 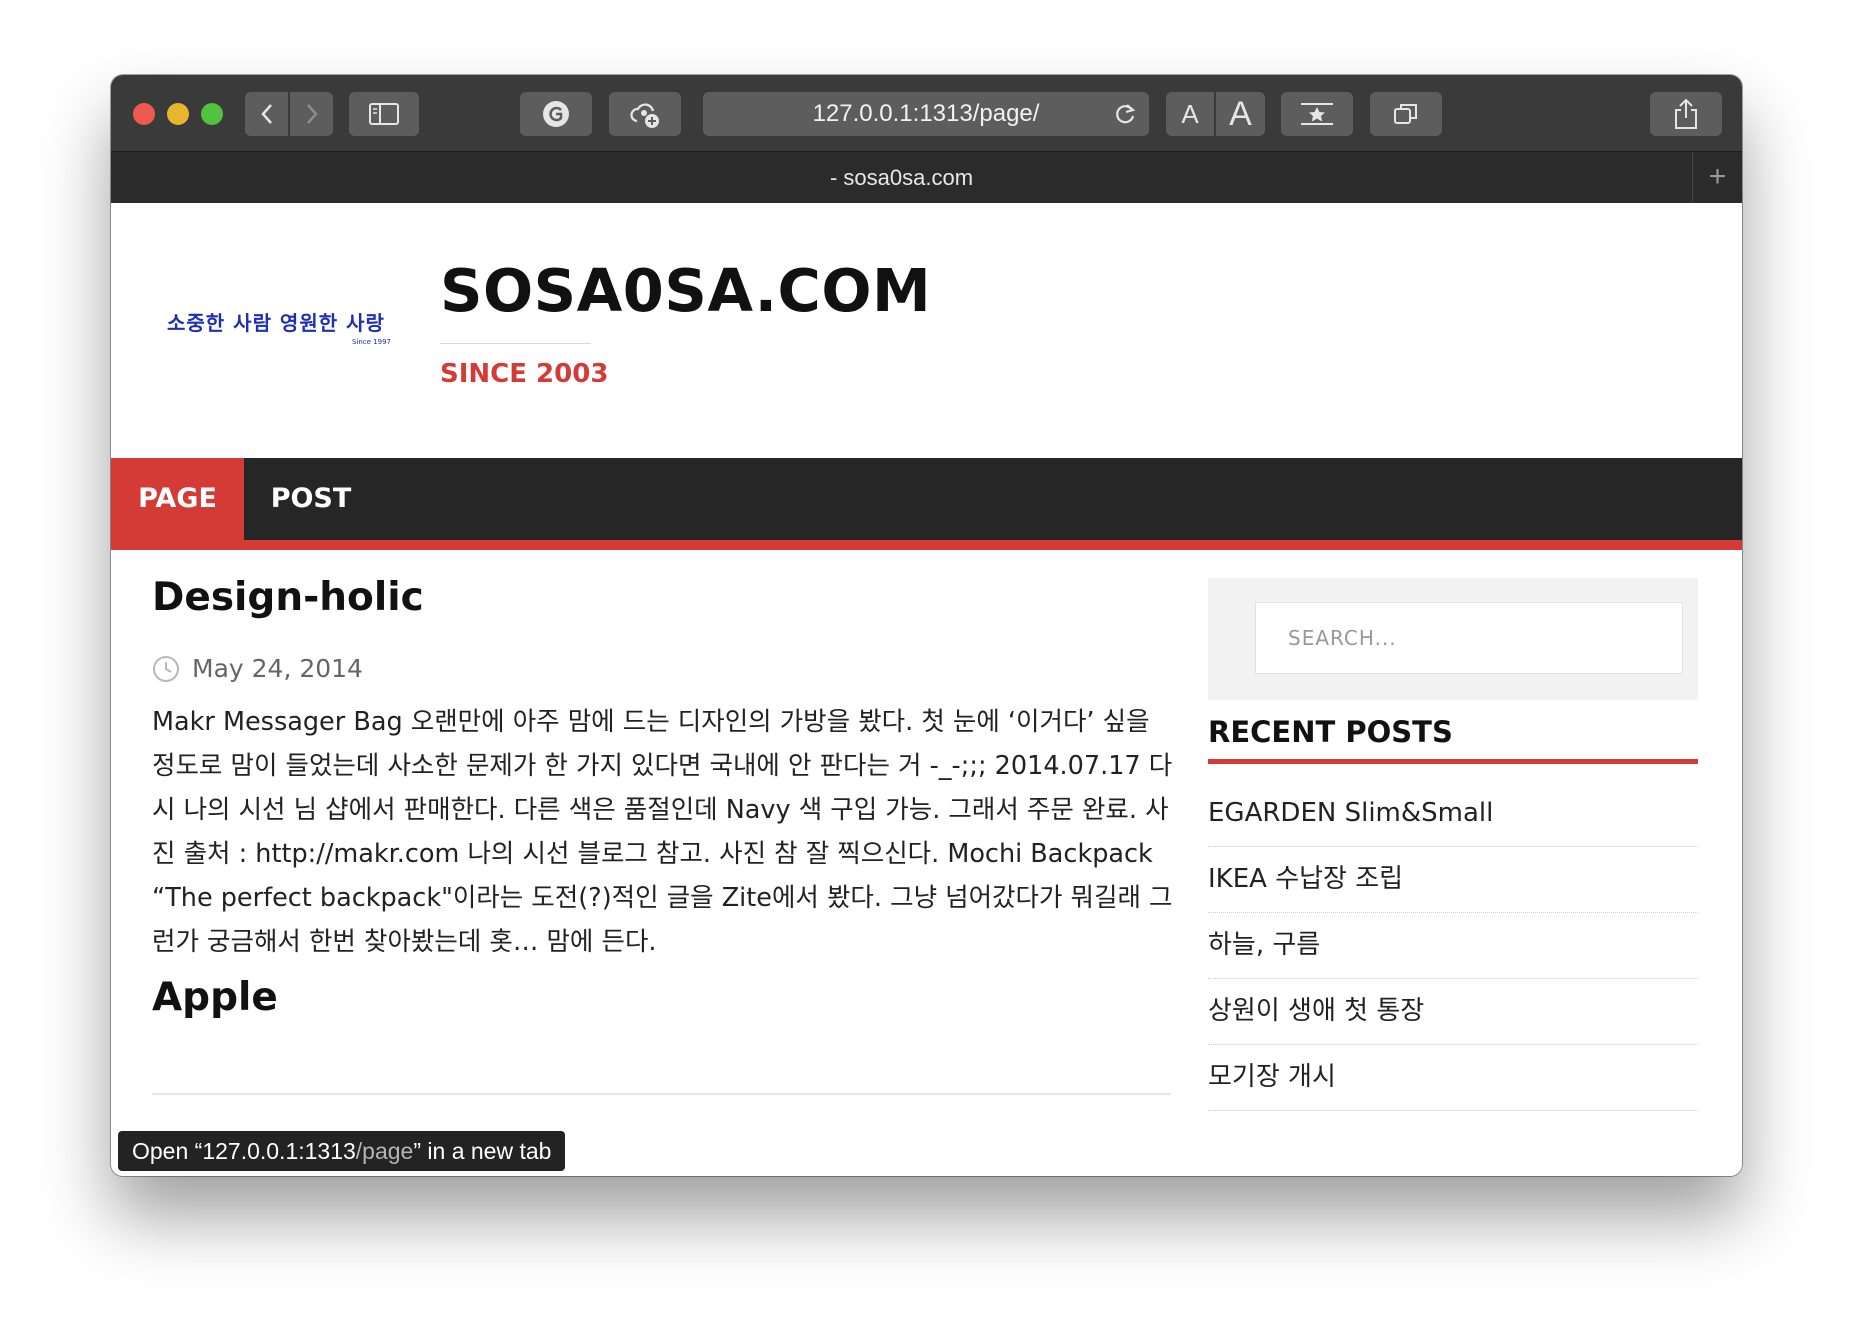 I want to click on recent-post-link: 하늘, 구름, so click(x=1453, y=946).